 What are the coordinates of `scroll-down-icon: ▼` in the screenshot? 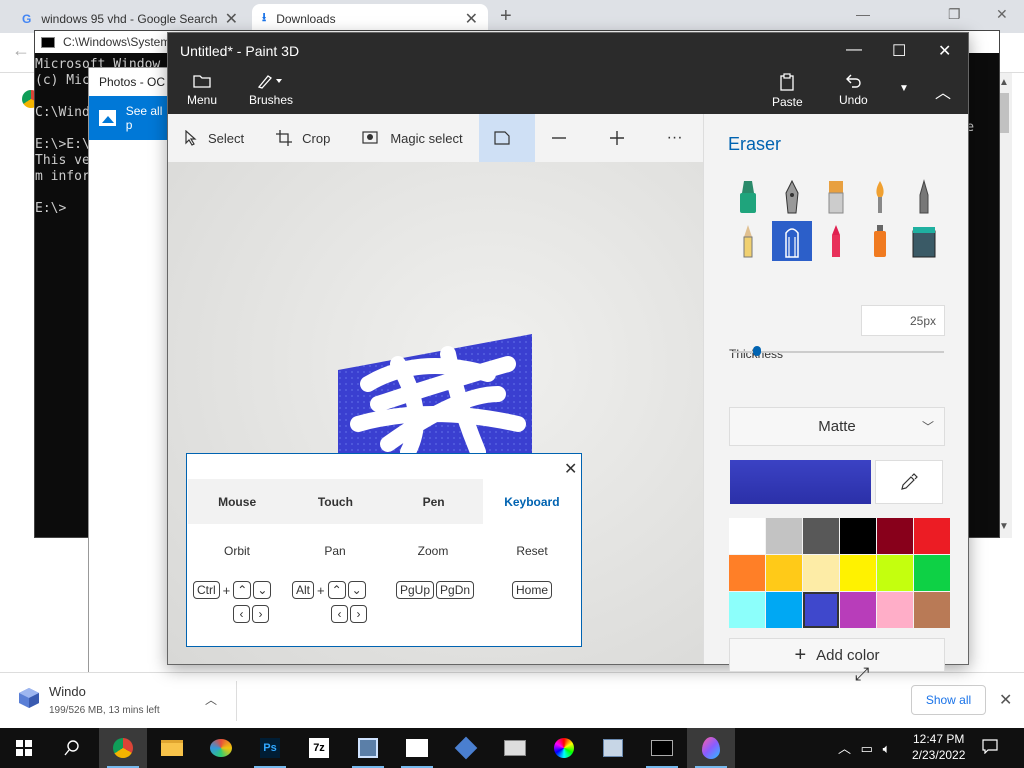 It's located at (1004, 526).